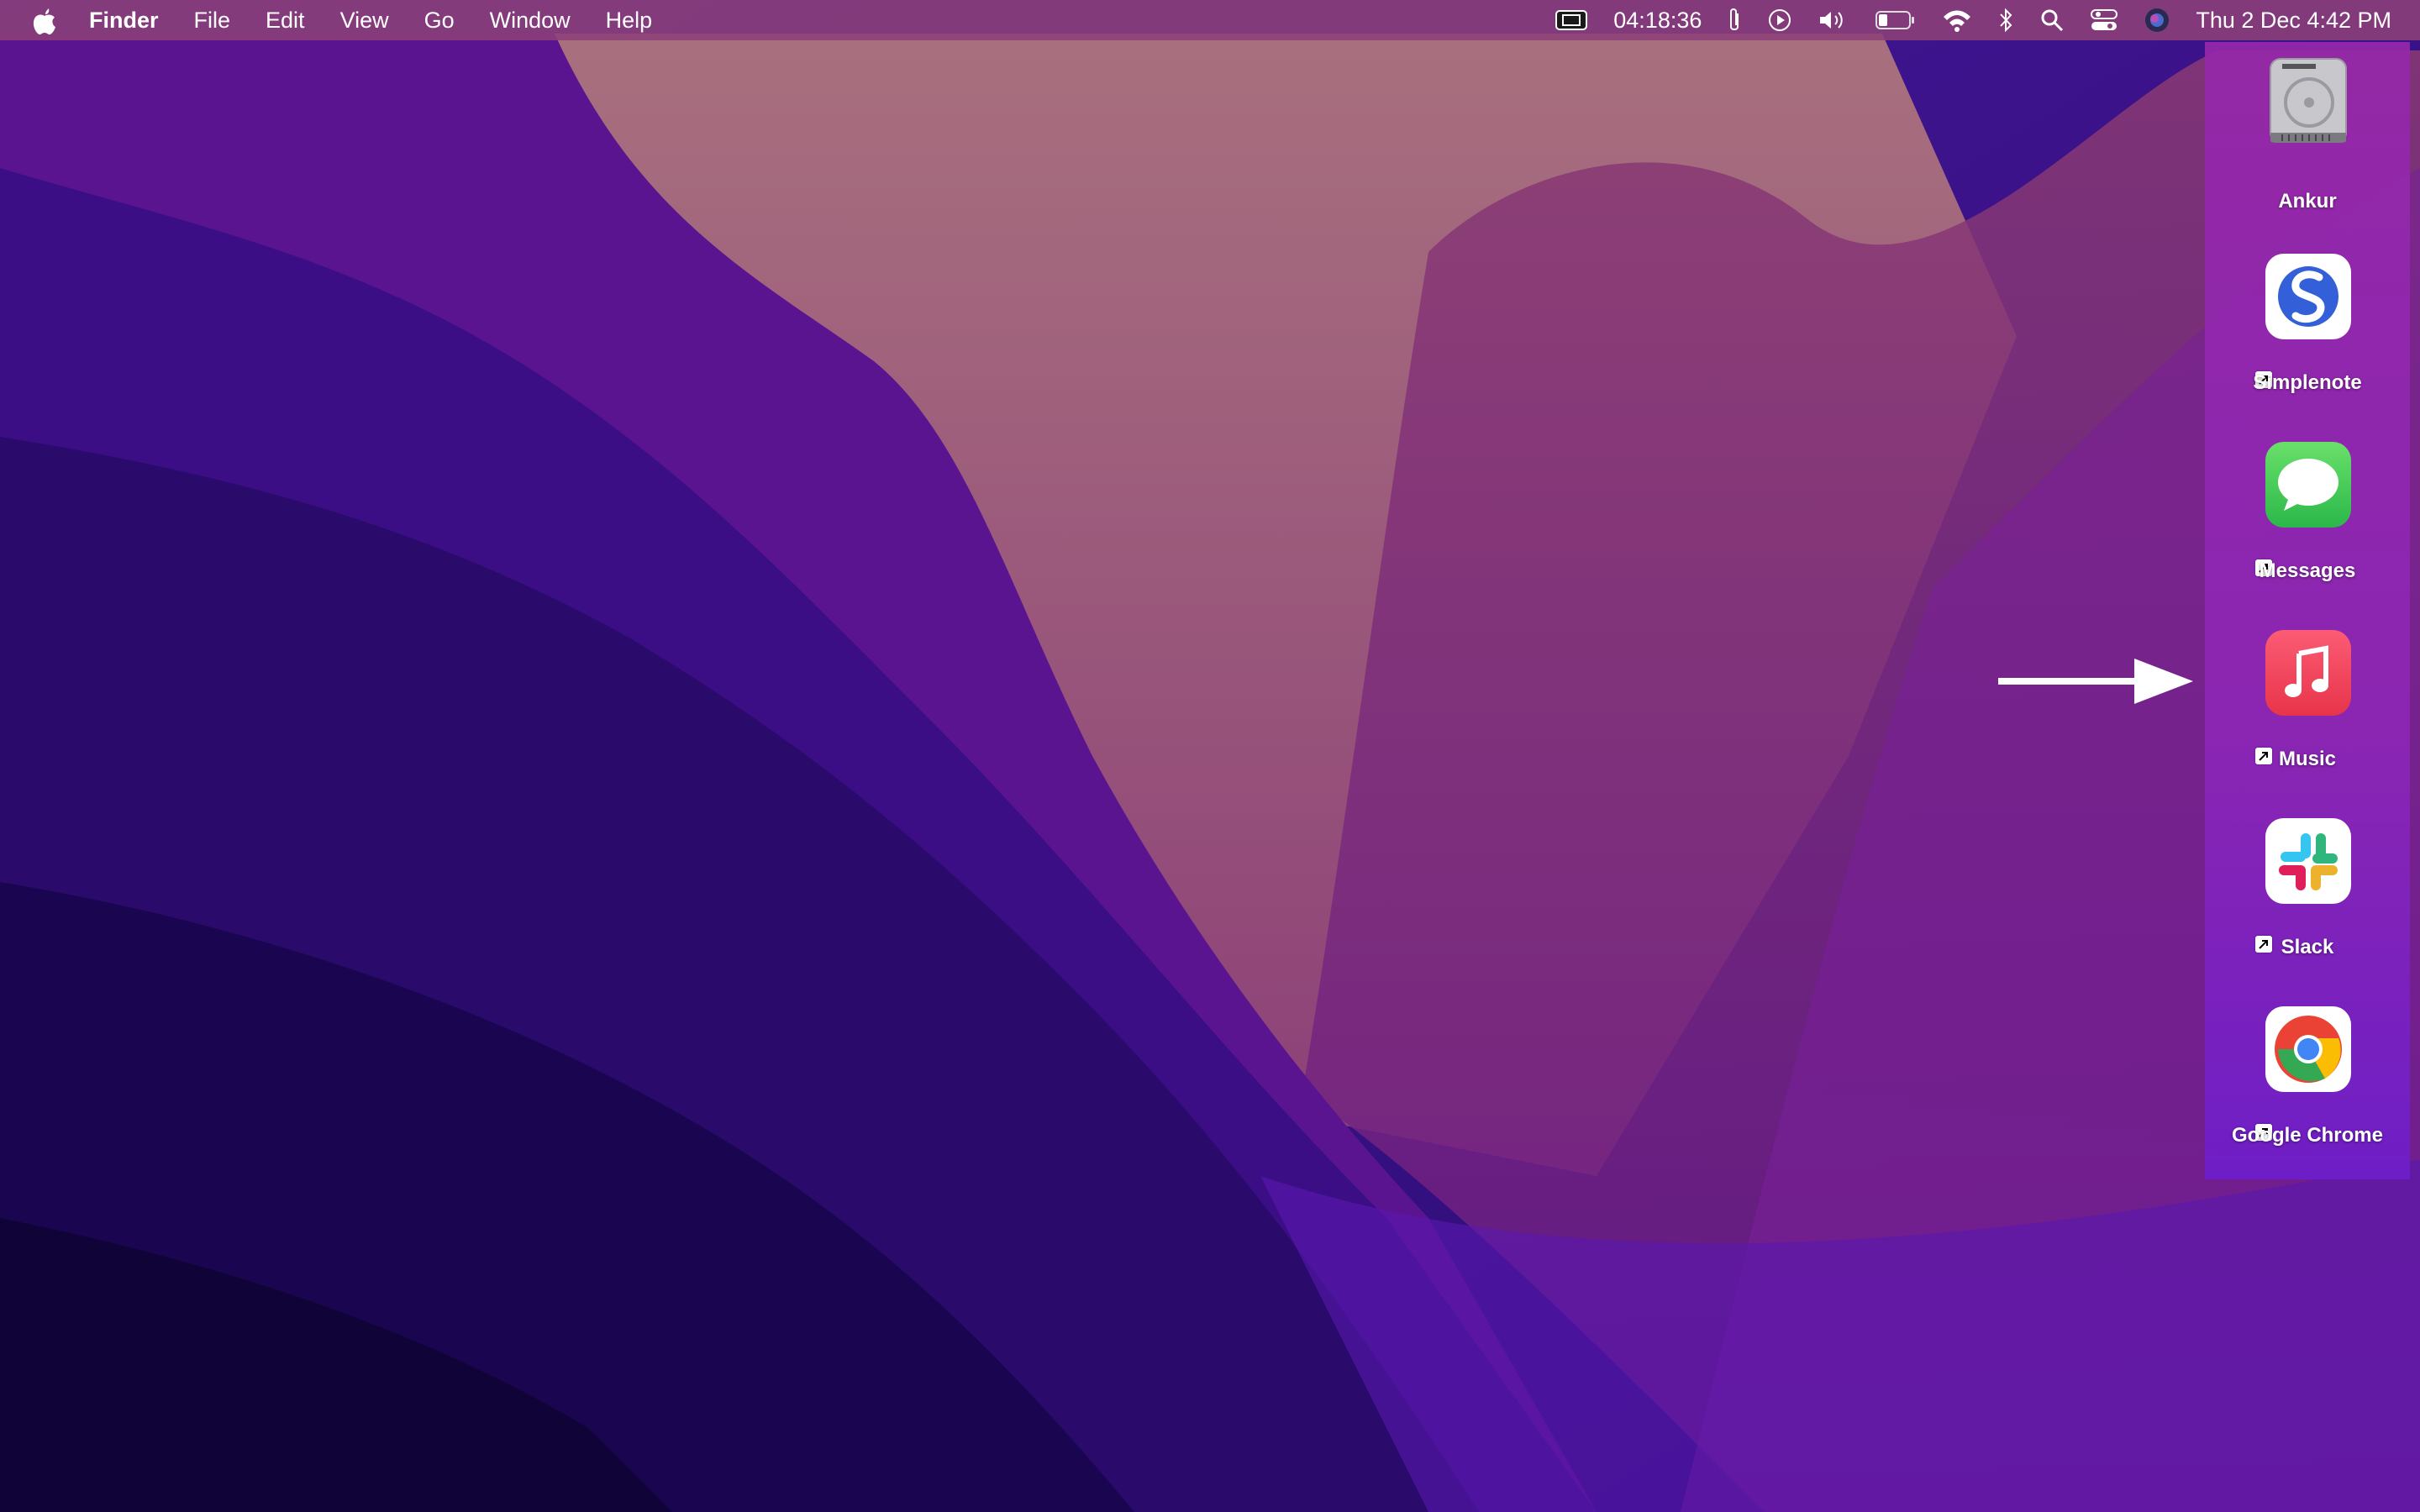  Describe the element at coordinates (2005, 20) in the screenshot. I see `bluetooth-icon` at that location.